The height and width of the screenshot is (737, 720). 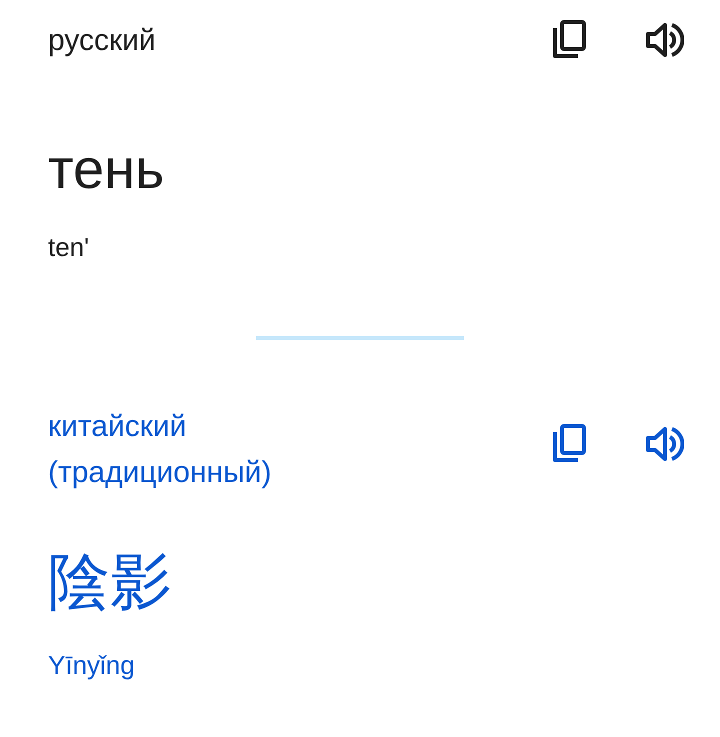 I want to click on transliteration: ten', so click(x=69, y=247).